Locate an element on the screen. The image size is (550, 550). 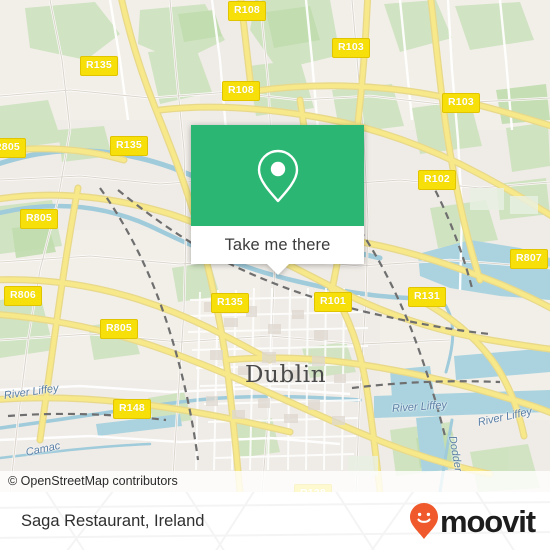
road-shield: R102 is located at coordinates (437, 180).